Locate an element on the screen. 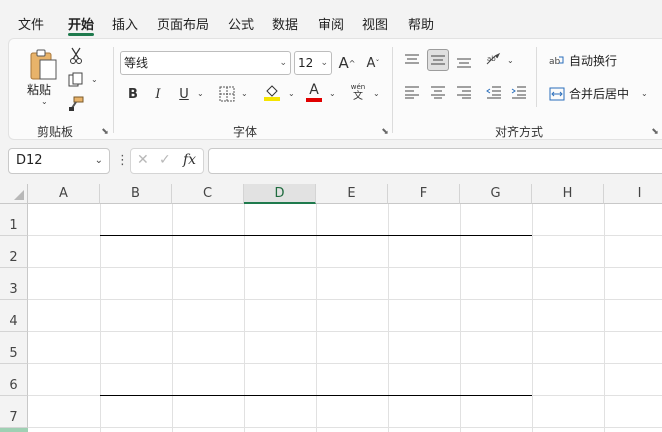 This screenshot has height=432, width=662. menu-file: 文件 is located at coordinates (31, 23).